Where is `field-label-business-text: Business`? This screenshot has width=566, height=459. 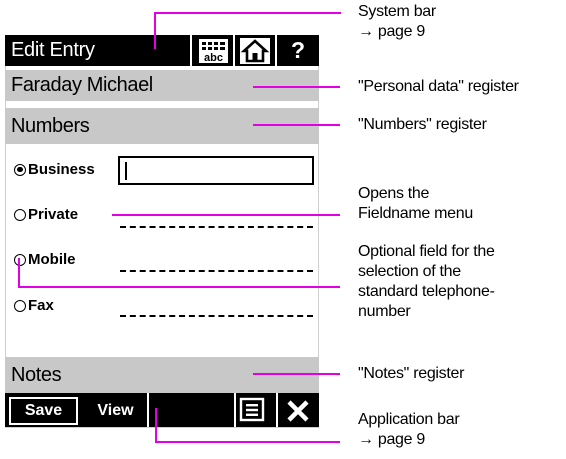
field-label-business-text: Business is located at coordinates (61, 169).